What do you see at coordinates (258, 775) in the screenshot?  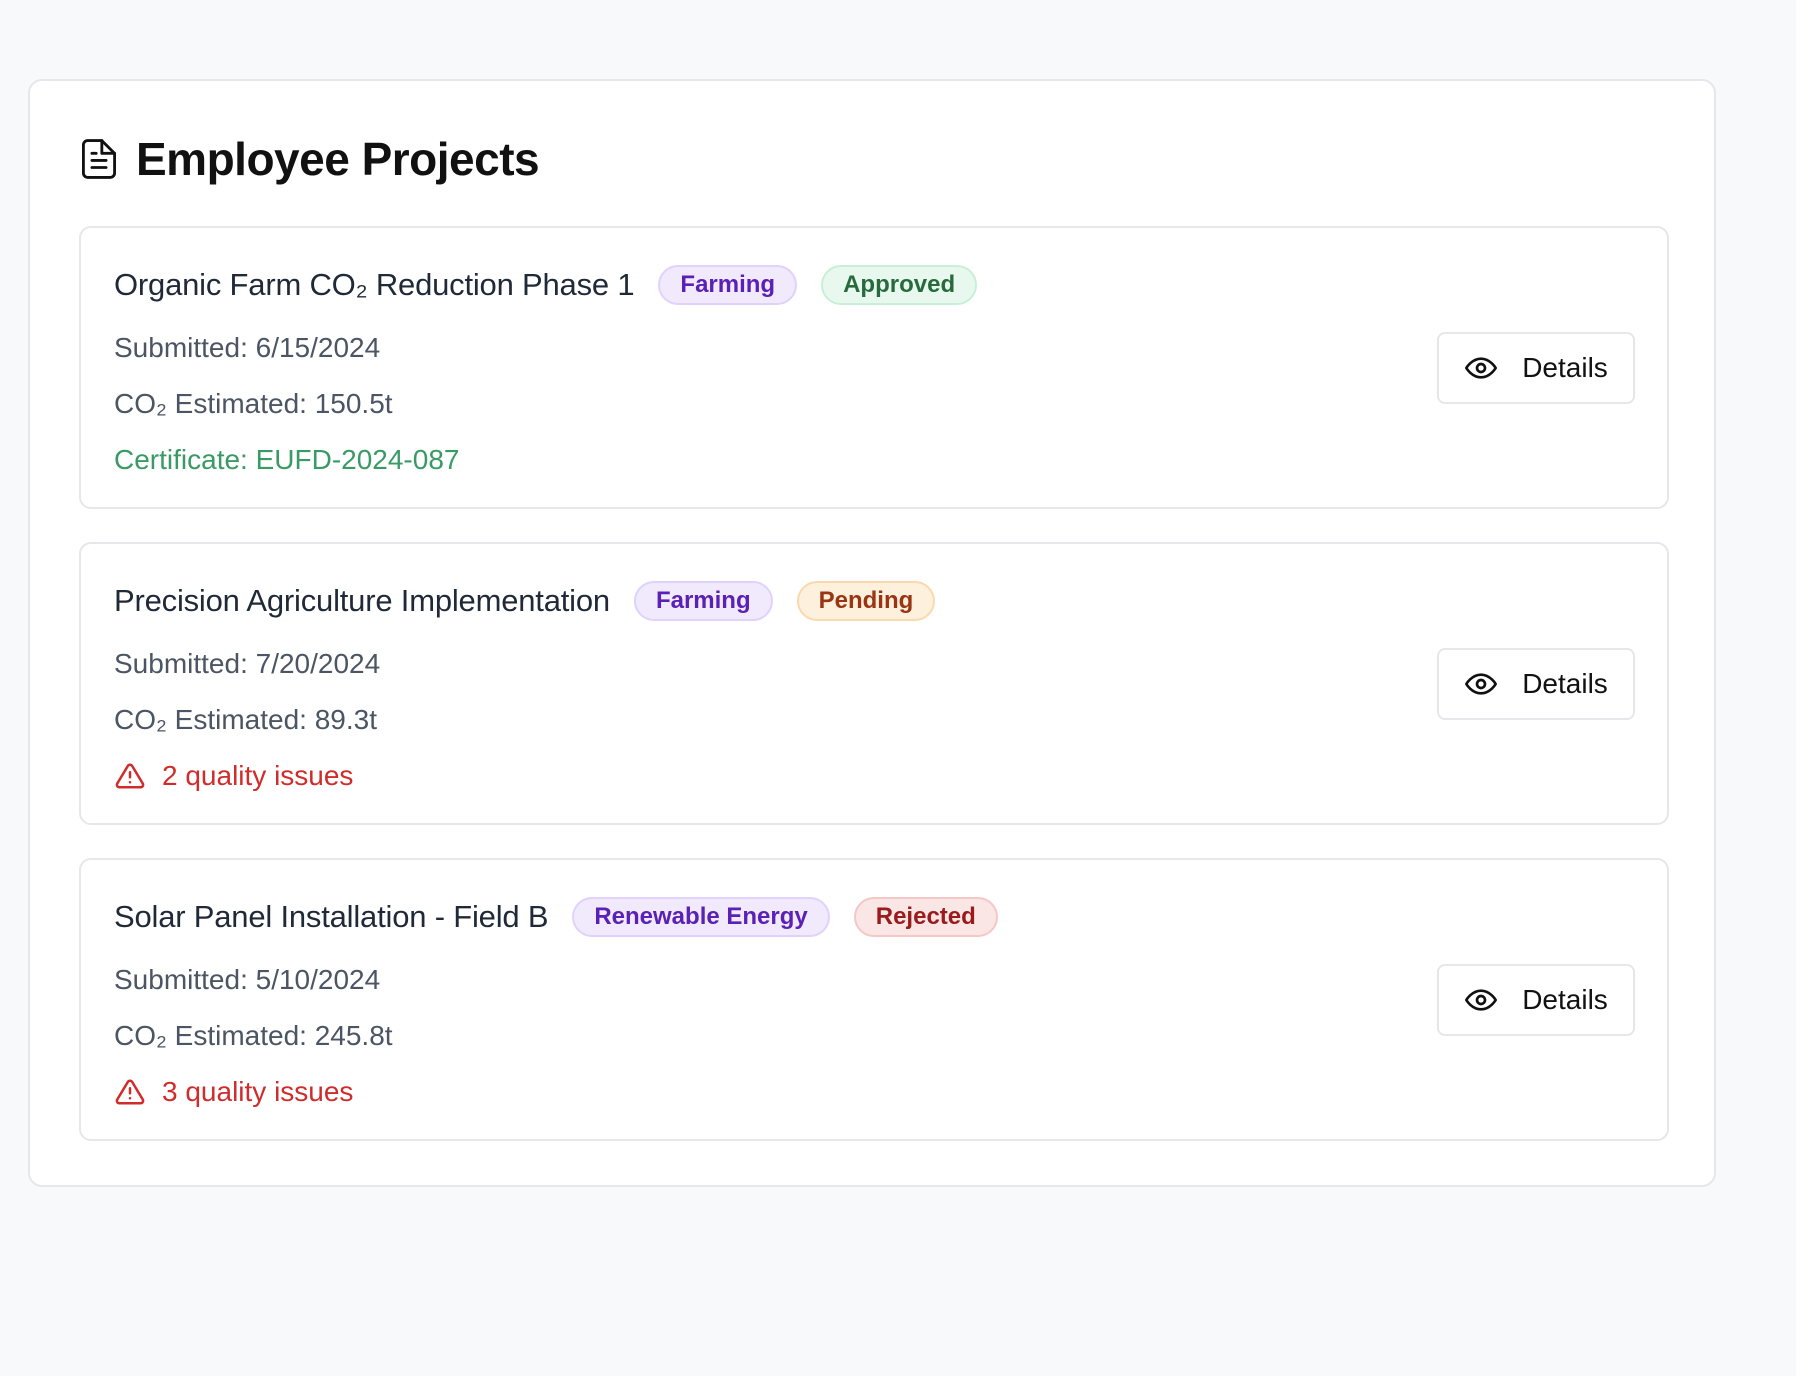 I see `quality-issues-text: 2 quality issues` at bounding box center [258, 775].